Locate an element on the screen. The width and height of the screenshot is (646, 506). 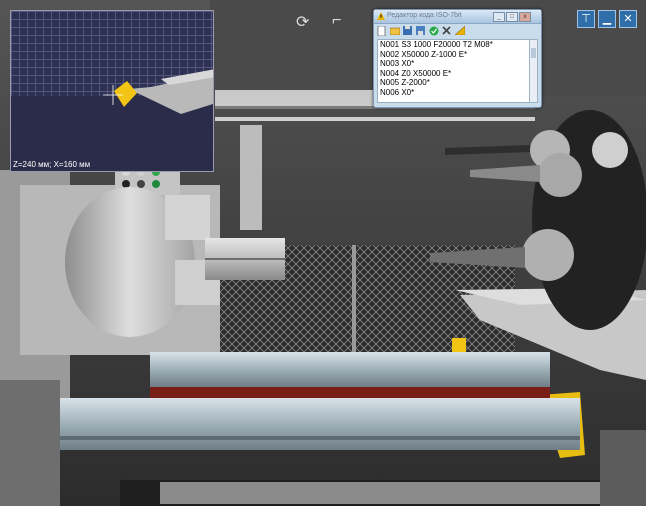
code-line: N001 S3 1000 F20000 T2 M08* is located at coordinates (454, 45).